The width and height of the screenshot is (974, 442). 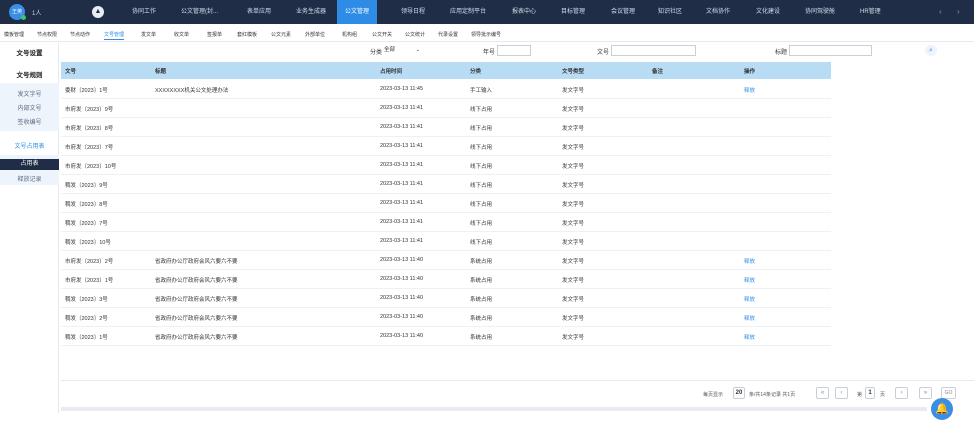 What do you see at coordinates (486, 34) in the screenshot?
I see `subnav-item-14: 领导批示编号` at bounding box center [486, 34].